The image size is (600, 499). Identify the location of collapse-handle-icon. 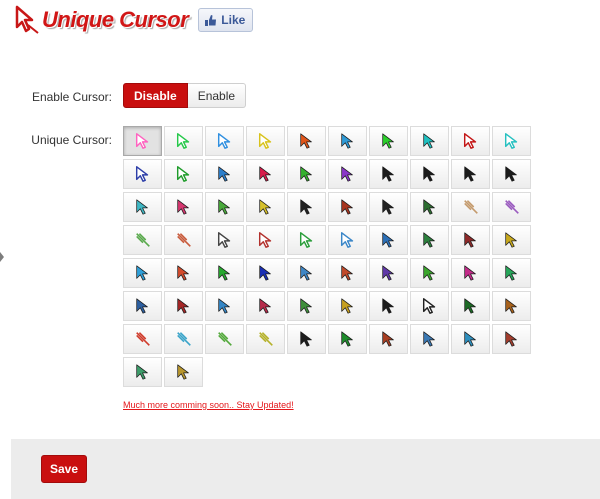
(2, 257).